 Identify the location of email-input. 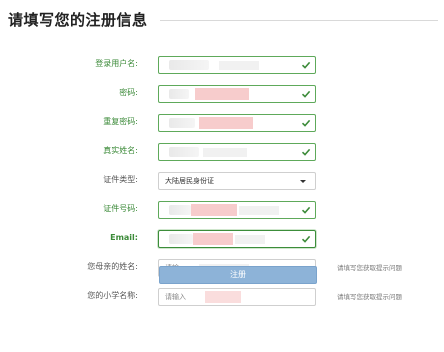
(237, 239).